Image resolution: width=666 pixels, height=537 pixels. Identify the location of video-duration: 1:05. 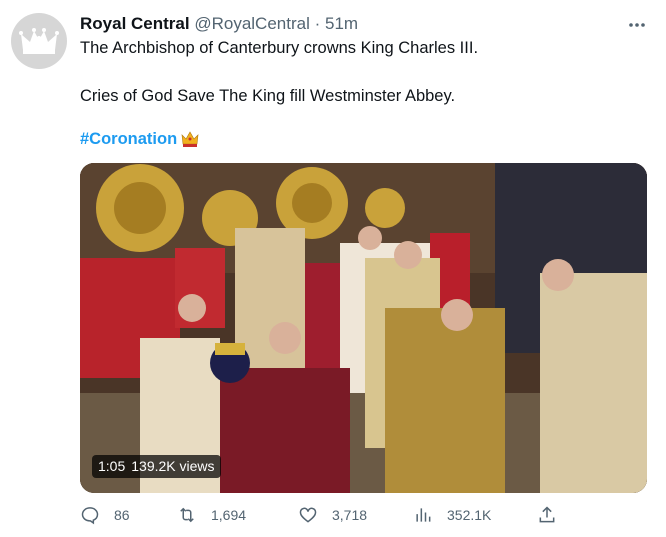
(112, 466).